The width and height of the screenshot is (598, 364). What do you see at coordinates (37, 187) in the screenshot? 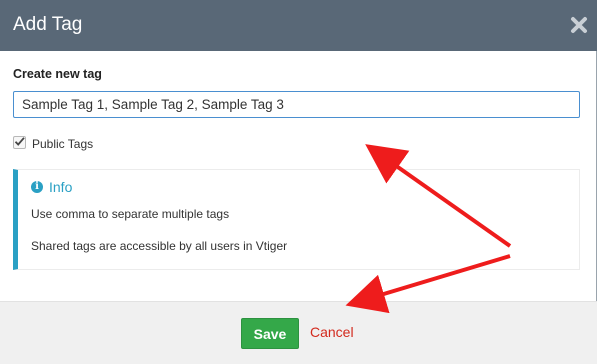
I see `info-circle-icon: i` at bounding box center [37, 187].